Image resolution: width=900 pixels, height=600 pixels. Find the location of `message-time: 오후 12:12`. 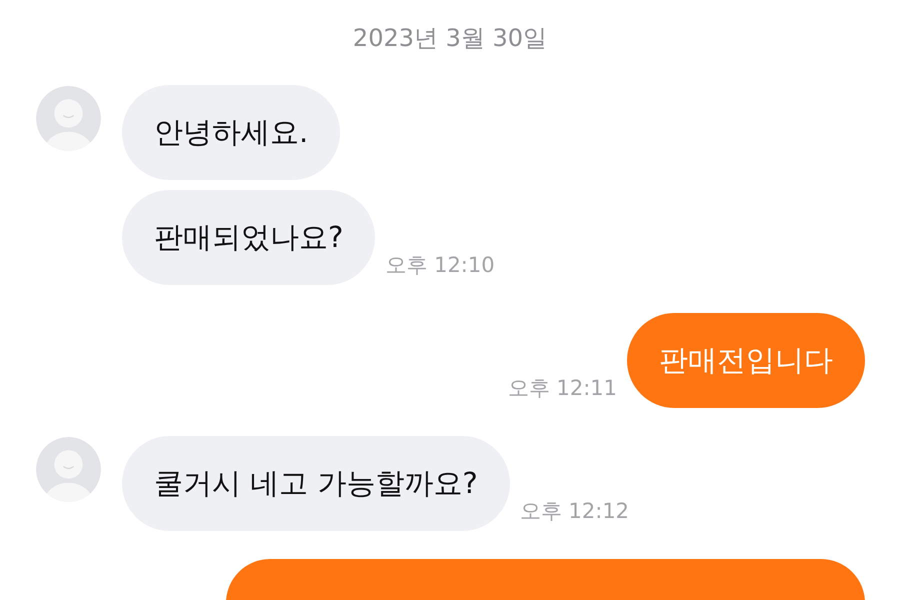

message-time: 오후 12:12 is located at coordinates (575, 511).